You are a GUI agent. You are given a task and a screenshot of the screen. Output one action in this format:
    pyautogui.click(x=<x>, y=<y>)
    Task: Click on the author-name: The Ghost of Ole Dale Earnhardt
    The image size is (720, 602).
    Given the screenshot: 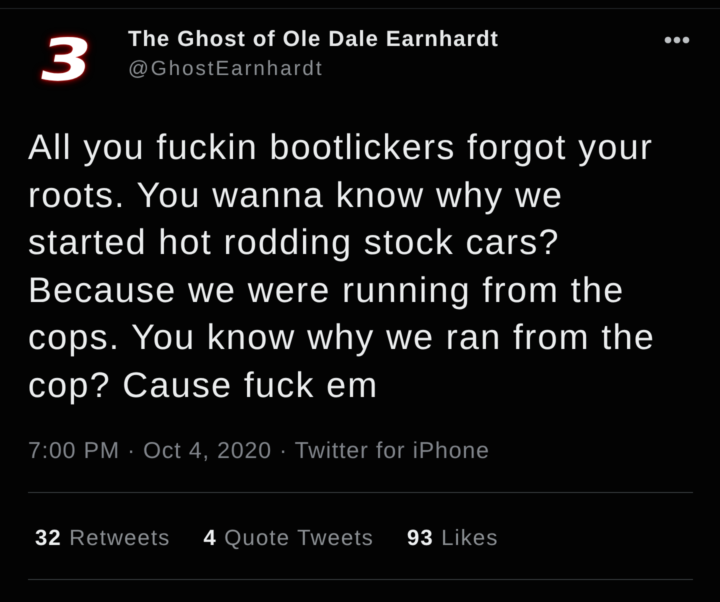 What is the action you would take?
    pyautogui.click(x=396, y=38)
    